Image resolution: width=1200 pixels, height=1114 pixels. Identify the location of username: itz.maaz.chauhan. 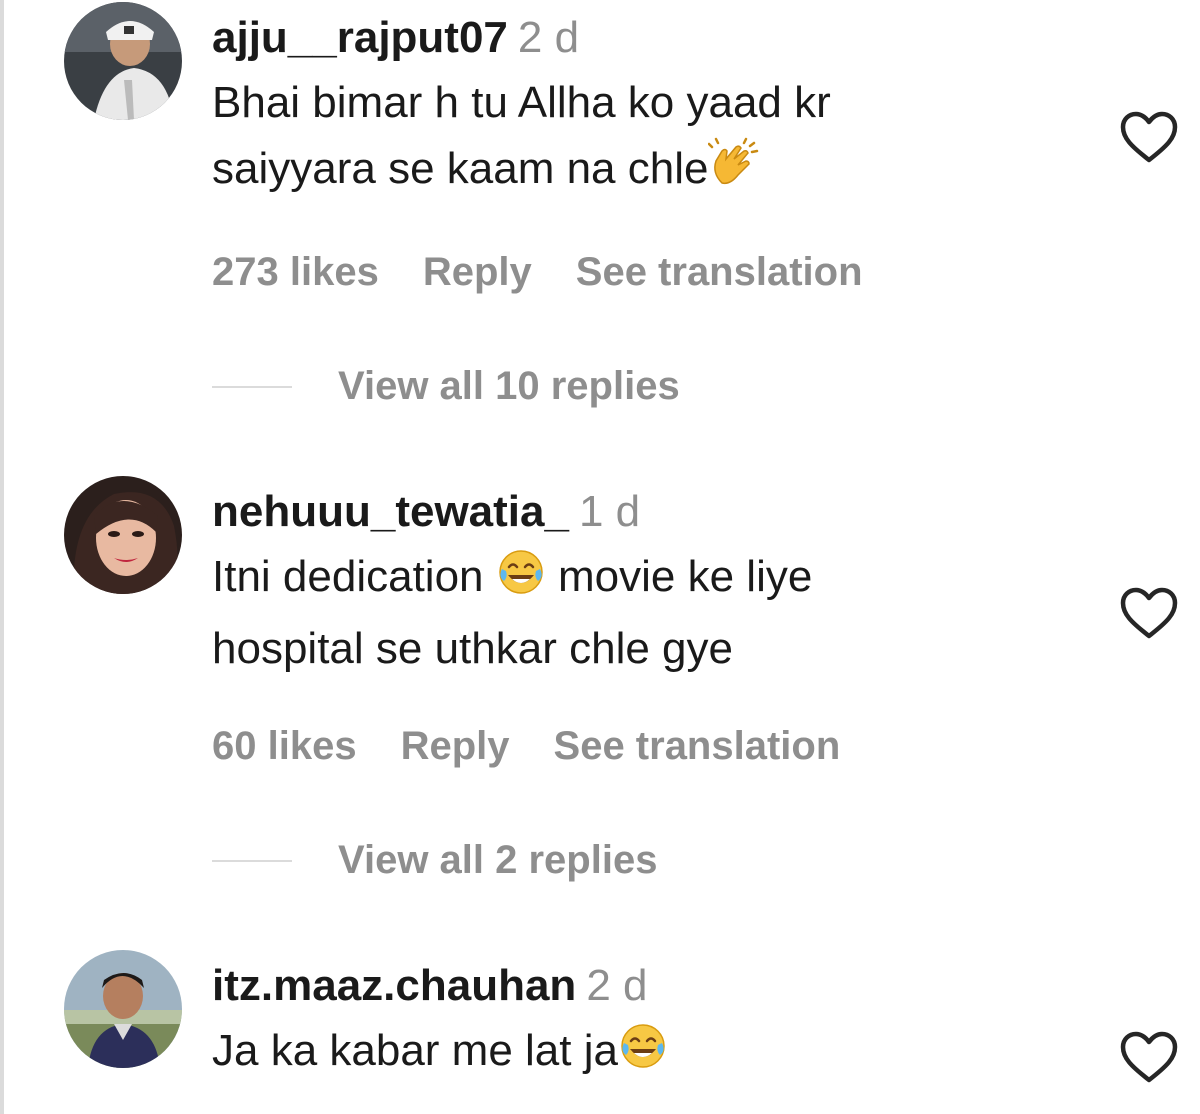
(394, 985).